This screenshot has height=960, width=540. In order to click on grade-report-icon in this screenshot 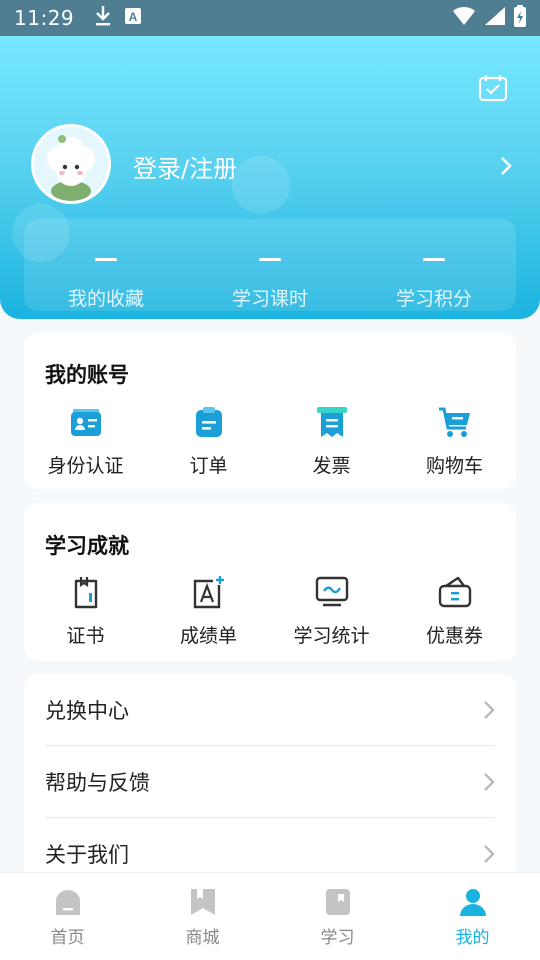, I will do `click(209, 592)`.